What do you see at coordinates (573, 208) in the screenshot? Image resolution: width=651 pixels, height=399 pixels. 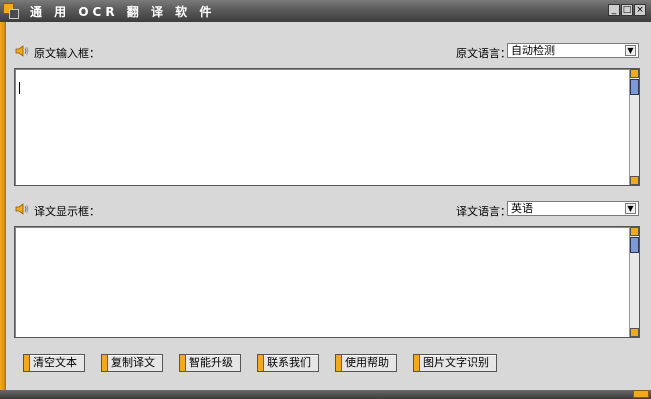 I see `target-language-select: 英语 ▼` at bounding box center [573, 208].